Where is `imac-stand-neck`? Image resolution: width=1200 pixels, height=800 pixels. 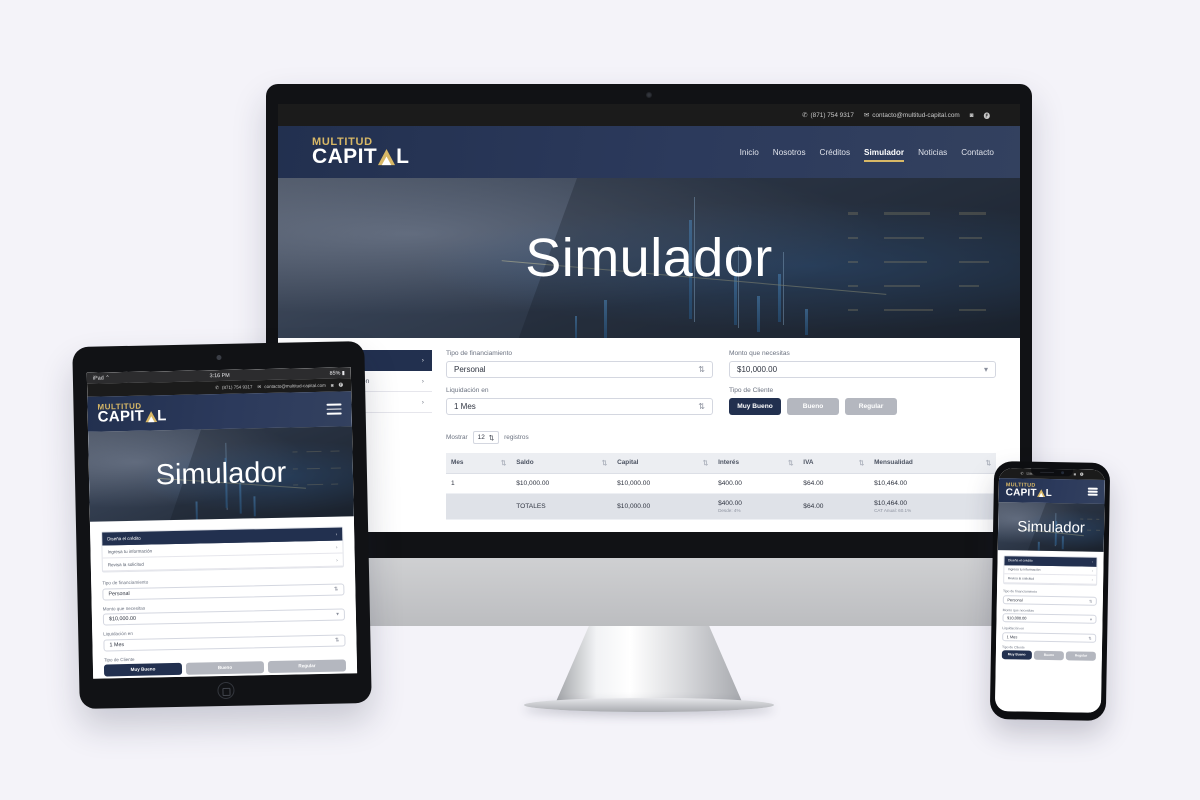
imac-stand-neck is located at coordinates (649, 665).